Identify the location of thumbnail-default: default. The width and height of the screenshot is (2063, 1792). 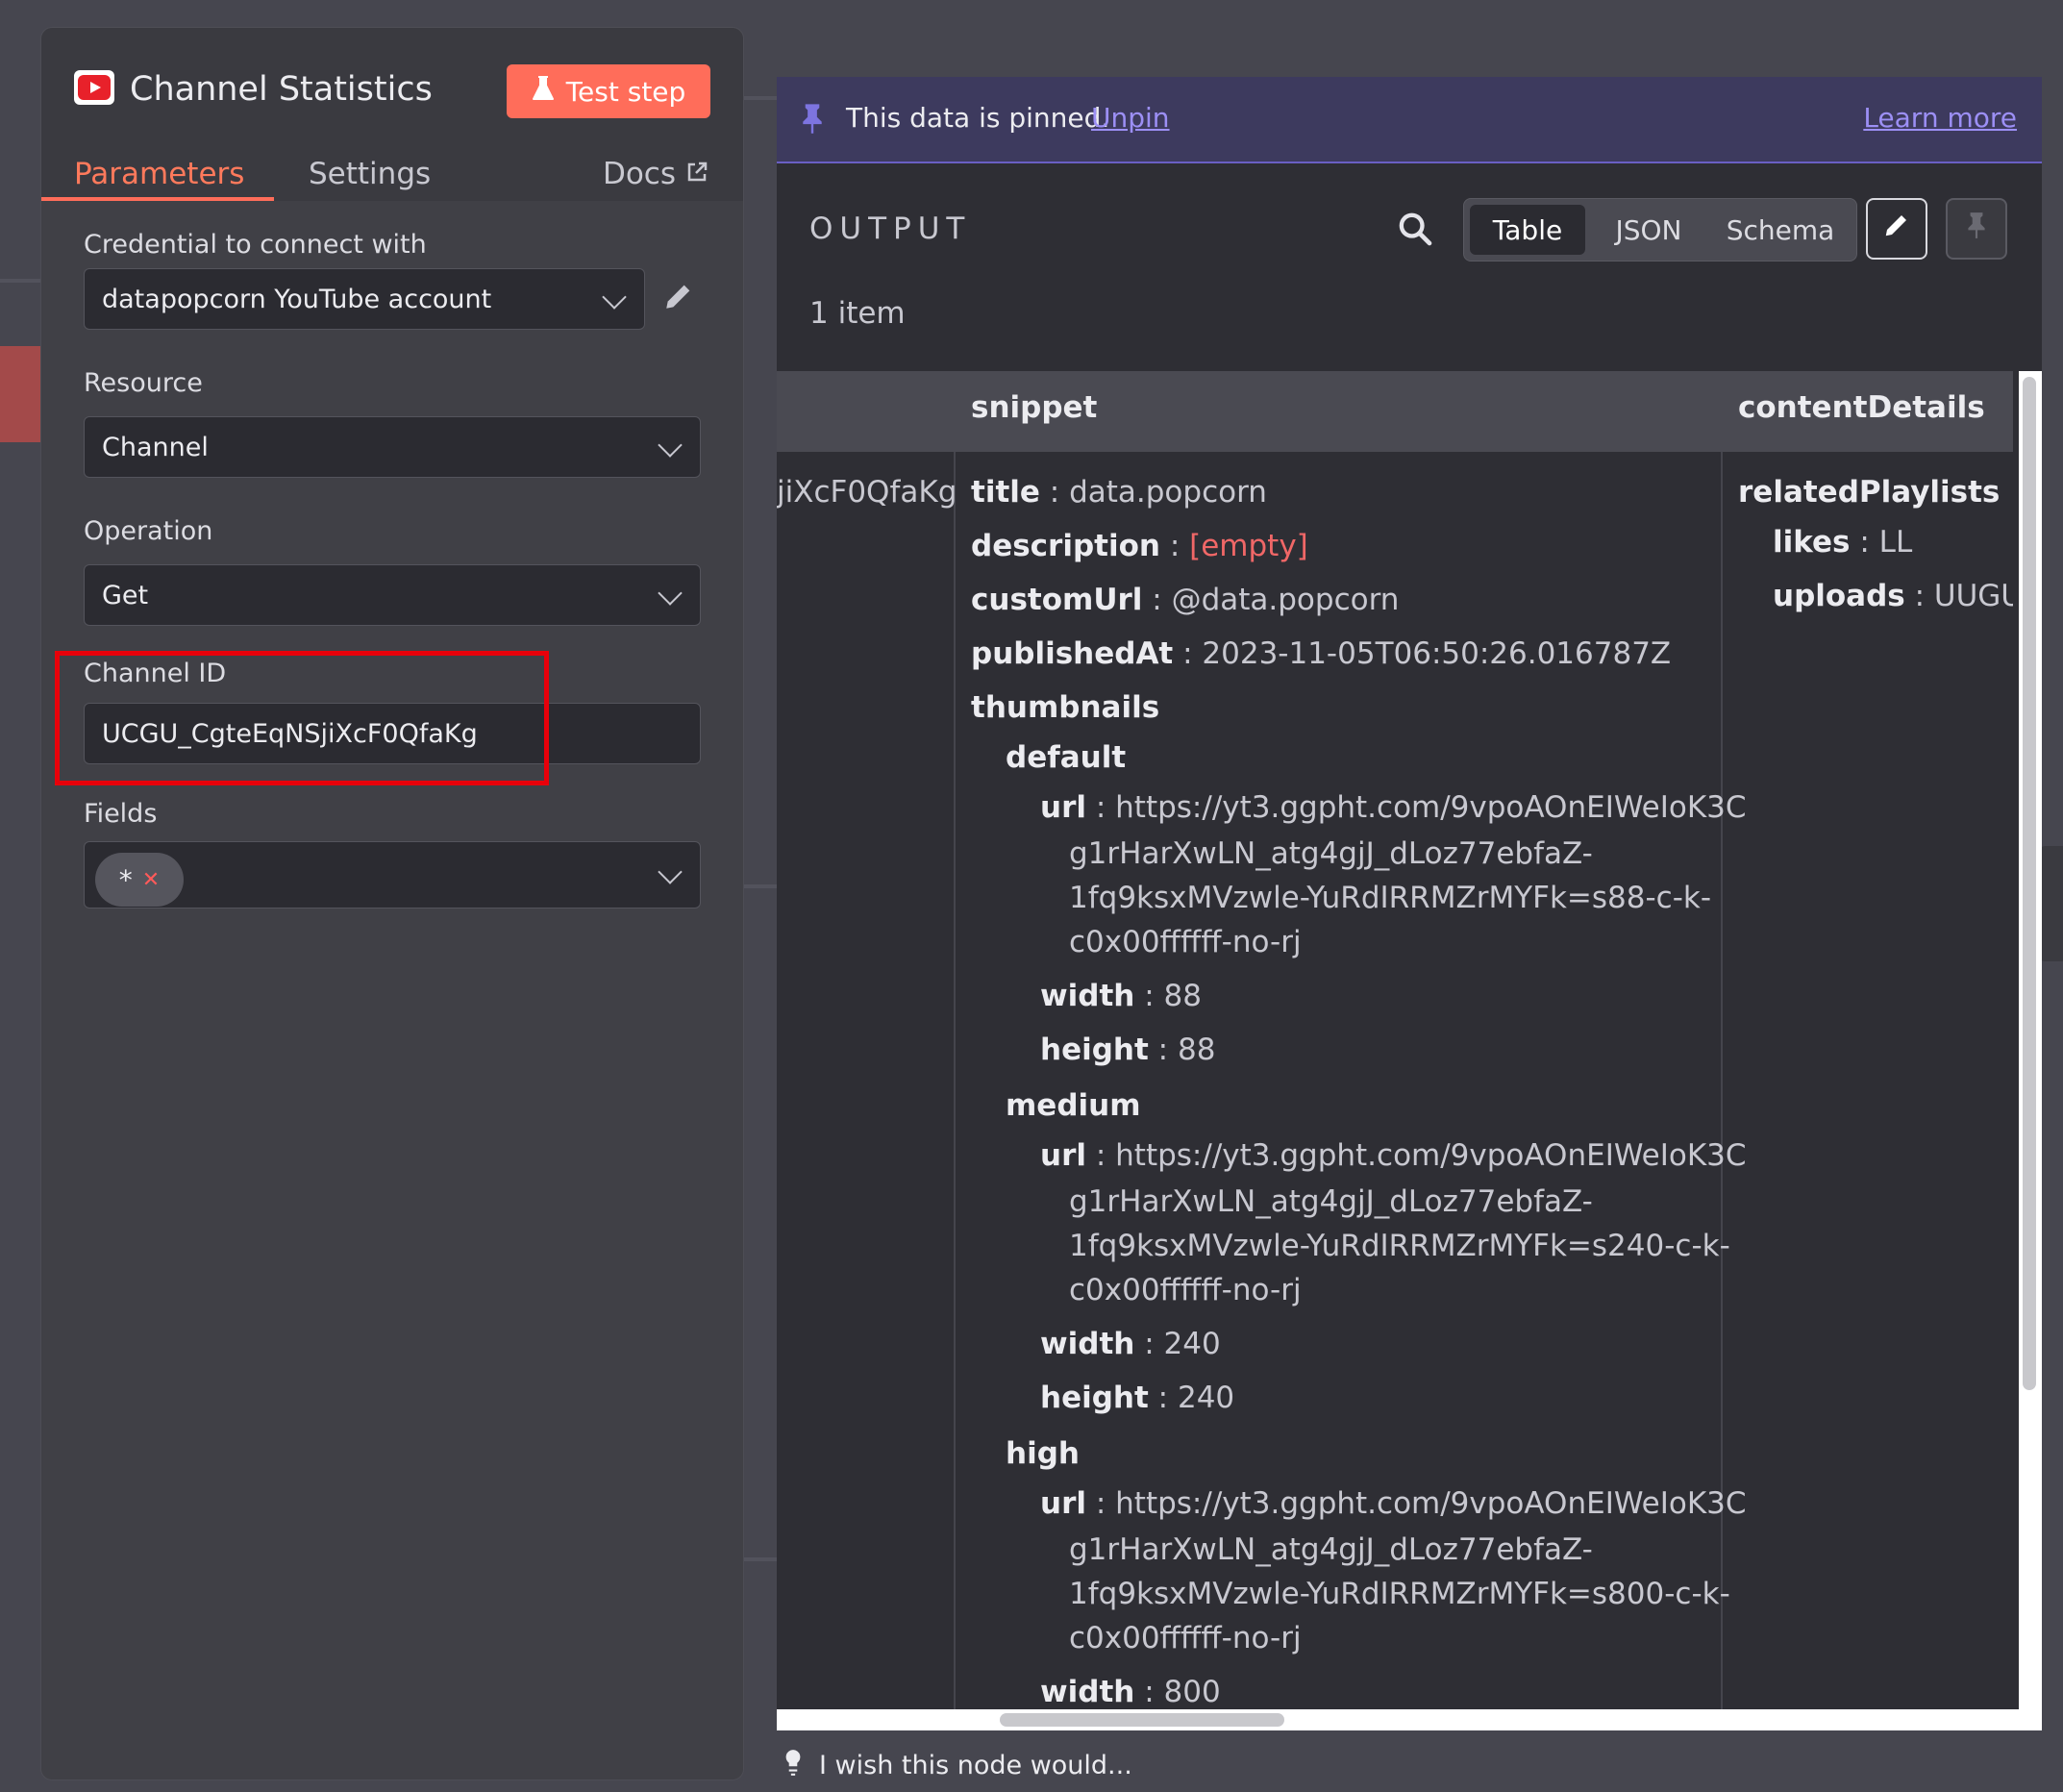
(1066, 757).